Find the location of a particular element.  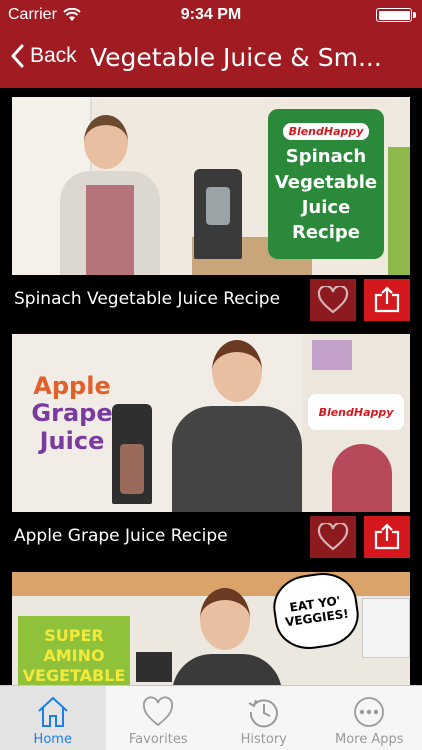

history-icon is located at coordinates (263, 713).